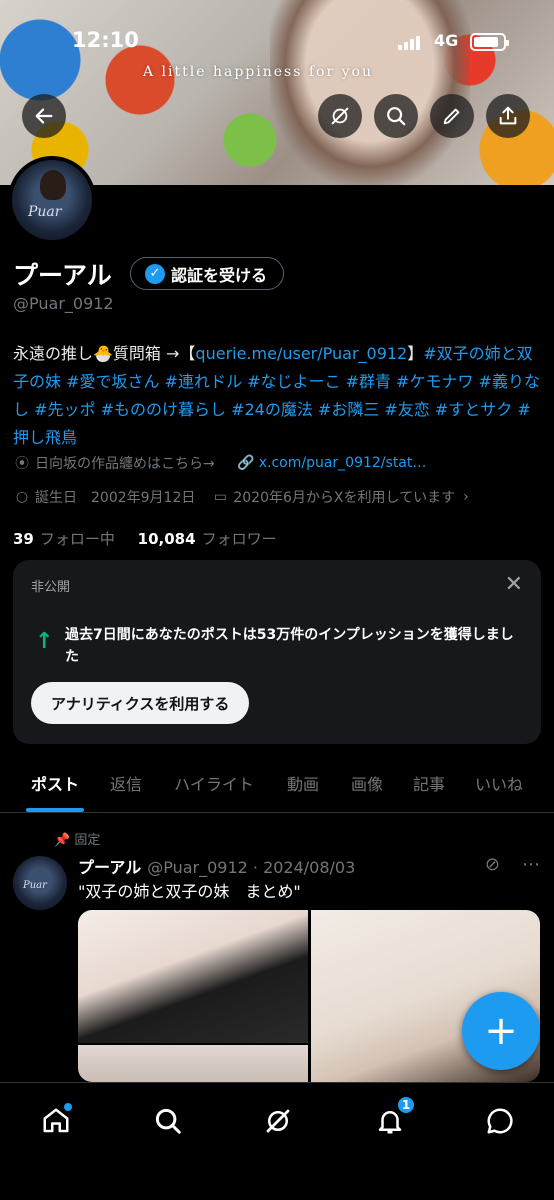 This screenshot has width=554, height=1200. Describe the element at coordinates (105, 40) in the screenshot. I see `status-time: 12:10` at that location.